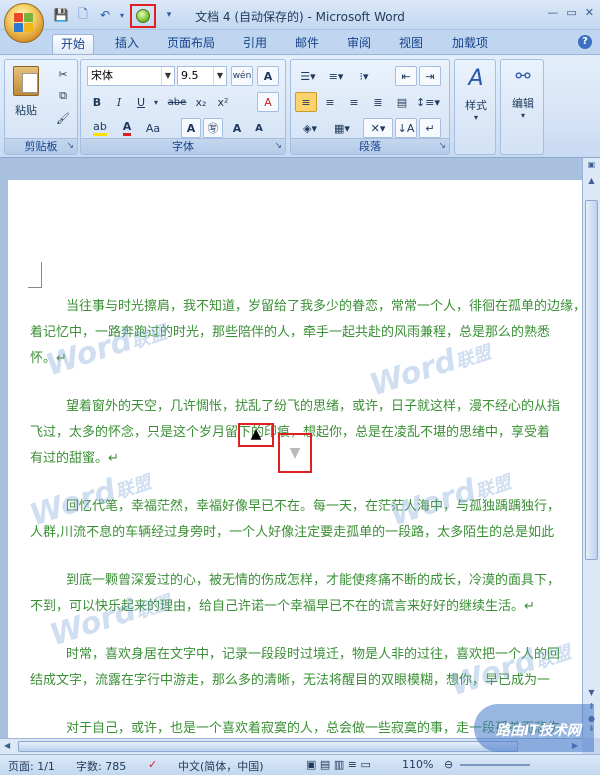  What do you see at coordinates (523, 76) in the screenshot?
I see `binoculars-icon: ⚯` at bounding box center [523, 76].